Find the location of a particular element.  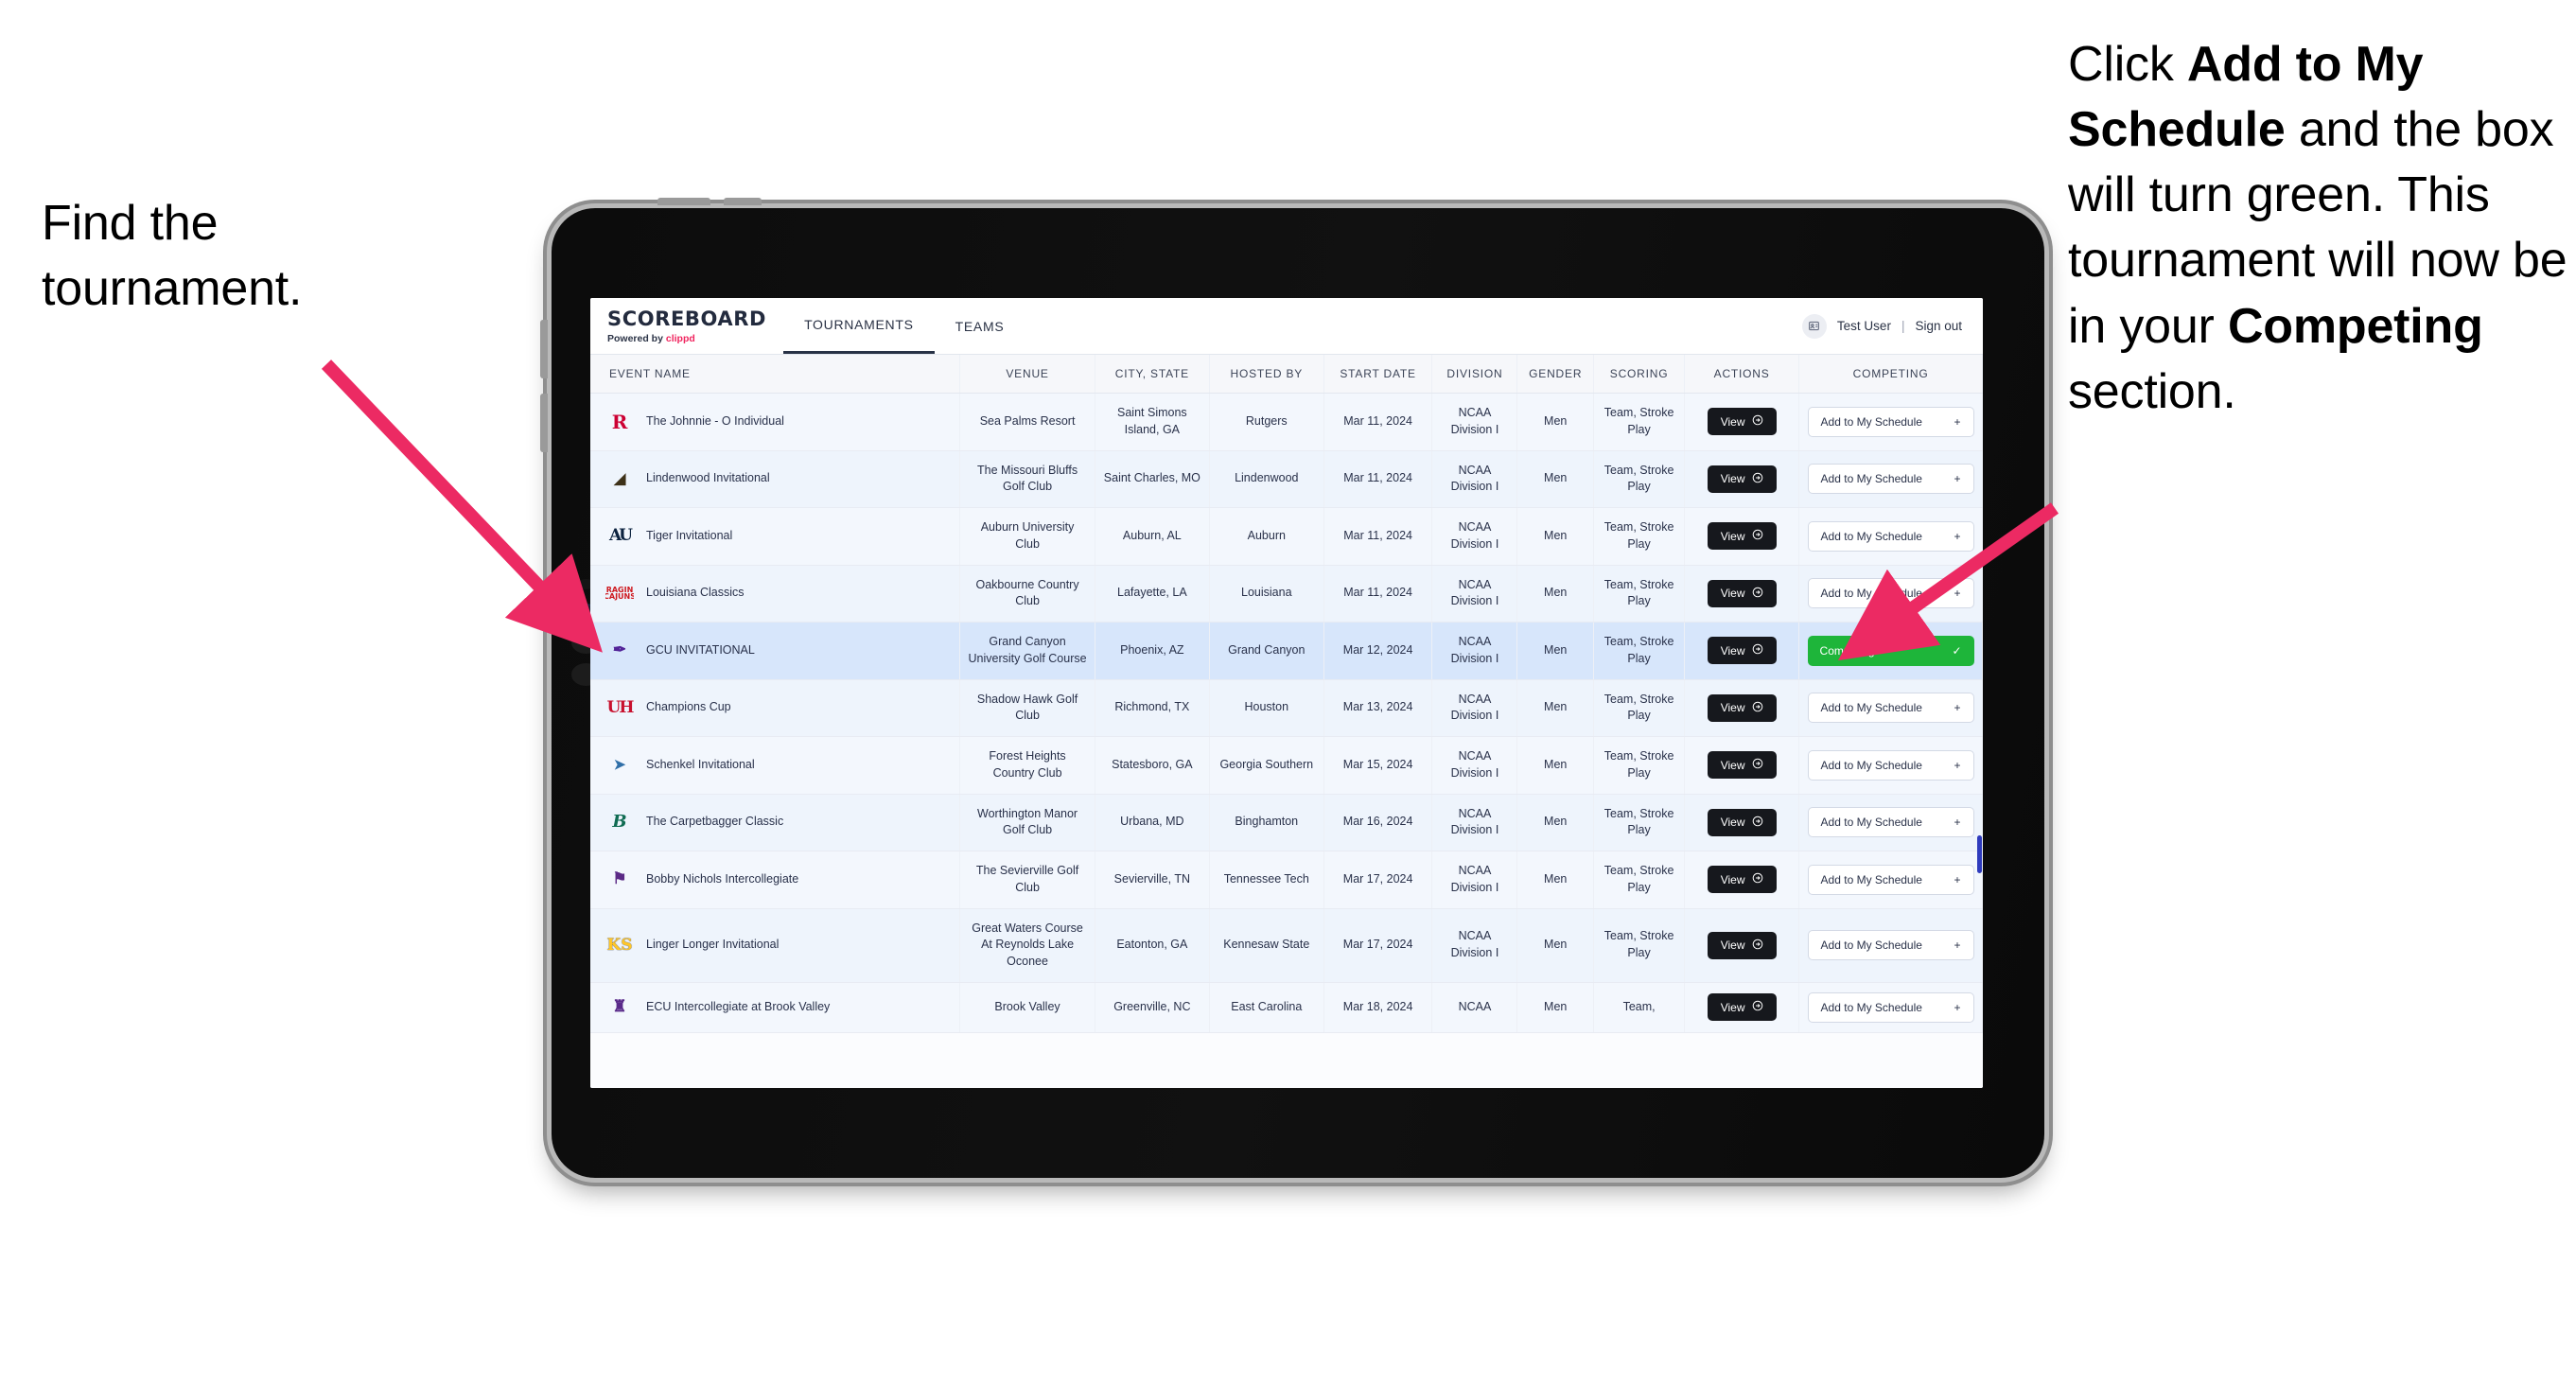

column-header-event-name: EVENT NAME is located at coordinates (776, 374).